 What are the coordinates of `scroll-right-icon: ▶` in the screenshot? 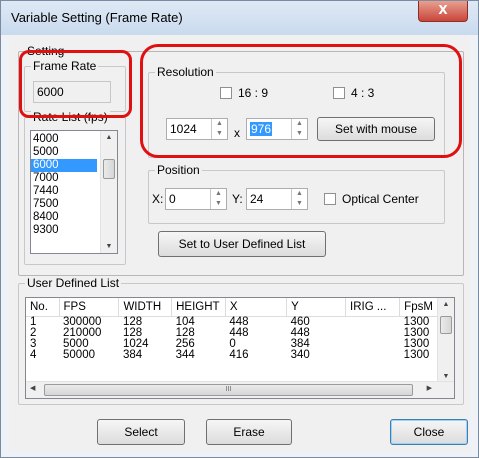 It's located at (429, 388).